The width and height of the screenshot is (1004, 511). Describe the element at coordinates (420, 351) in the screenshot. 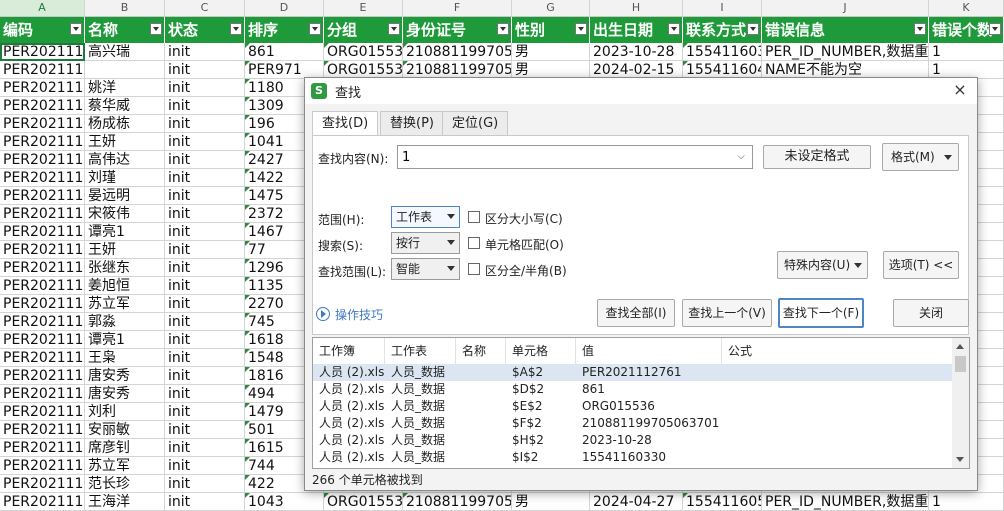

I see `results-column-header: 工作表` at that location.